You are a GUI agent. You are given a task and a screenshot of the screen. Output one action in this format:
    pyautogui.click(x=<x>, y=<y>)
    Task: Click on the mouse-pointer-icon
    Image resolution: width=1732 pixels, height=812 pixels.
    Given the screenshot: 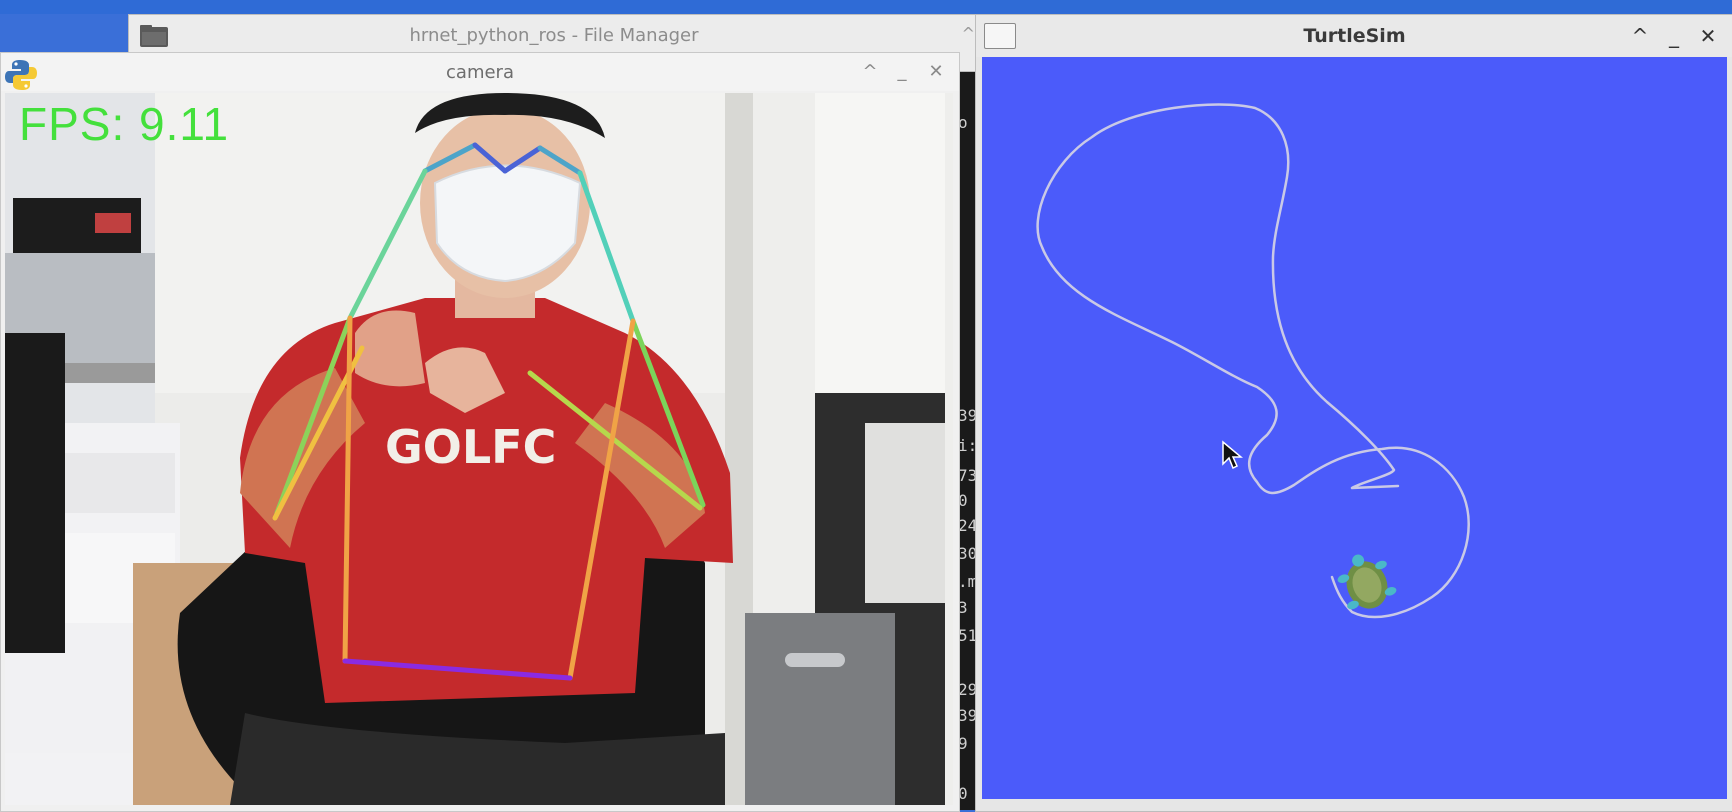 What is the action you would take?
    pyautogui.click(x=1232, y=455)
    